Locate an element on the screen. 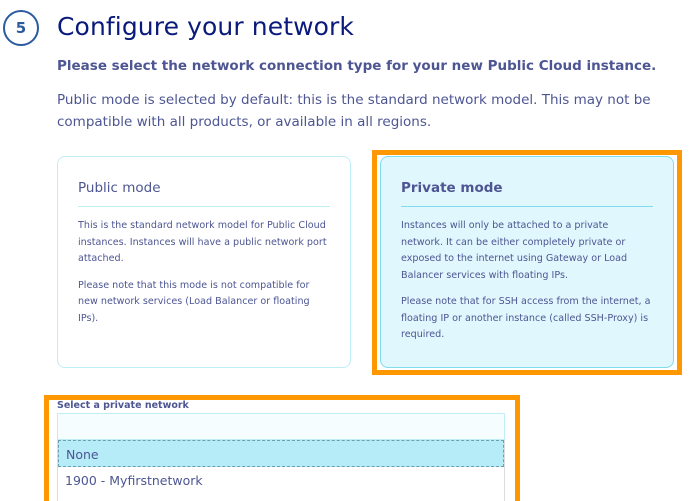  step-badge: 5 is located at coordinates (21, 28).